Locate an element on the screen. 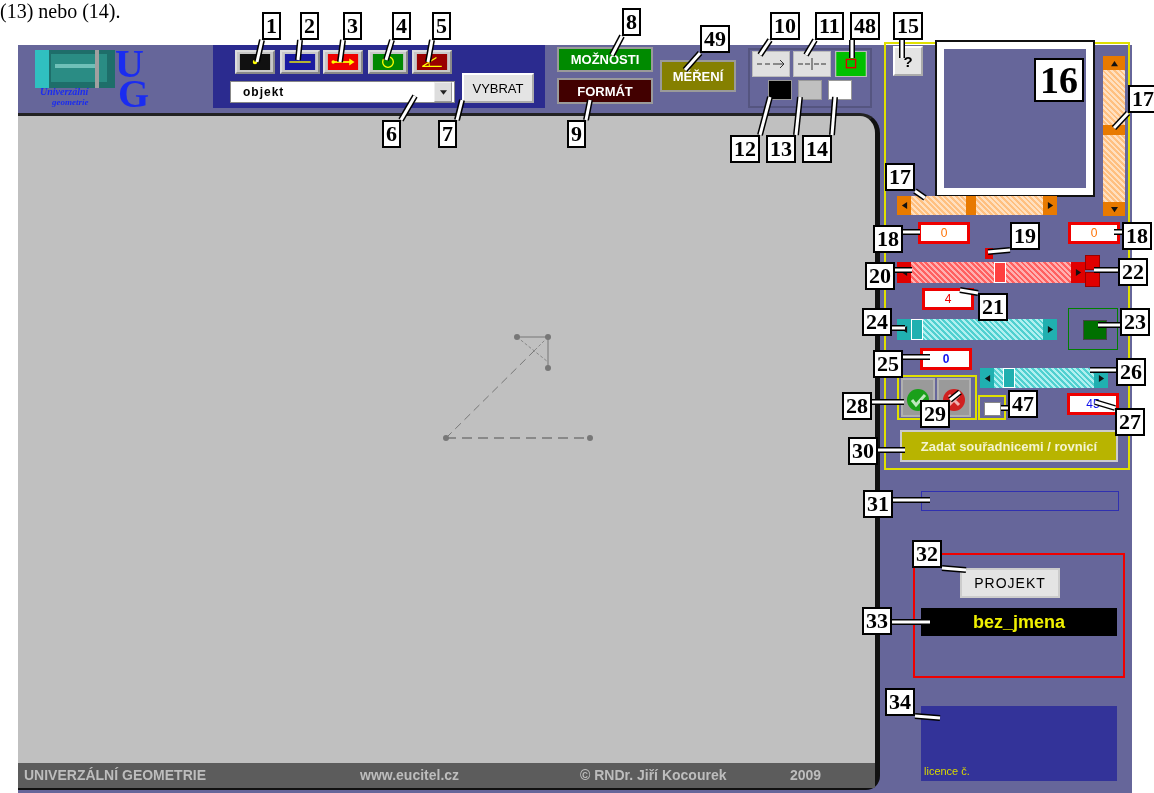  callout-label: 15 is located at coordinates (908, 26).